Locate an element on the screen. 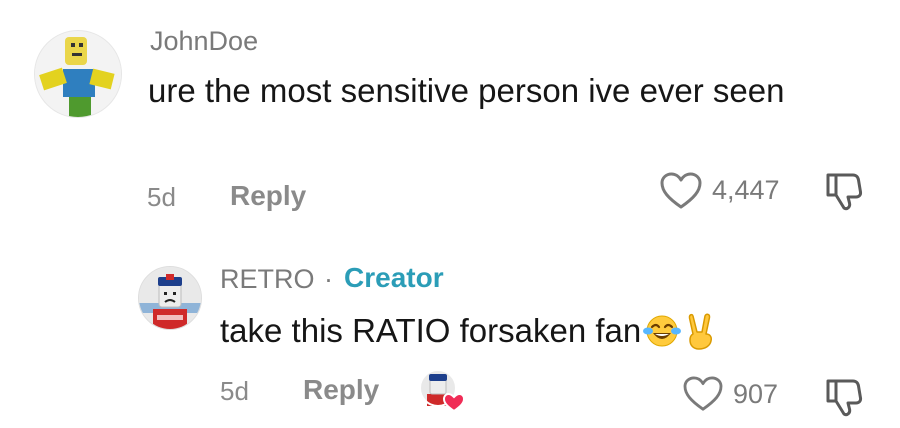 The height and width of the screenshot is (428, 900). creator-liked-indicator is located at coordinates (442, 391).